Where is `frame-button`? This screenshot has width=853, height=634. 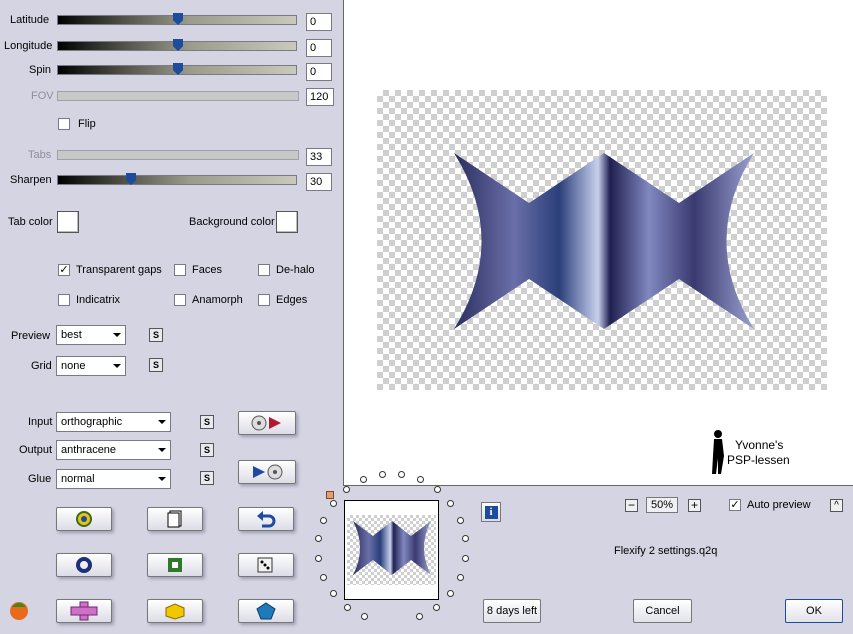 frame-button is located at coordinates (175, 565).